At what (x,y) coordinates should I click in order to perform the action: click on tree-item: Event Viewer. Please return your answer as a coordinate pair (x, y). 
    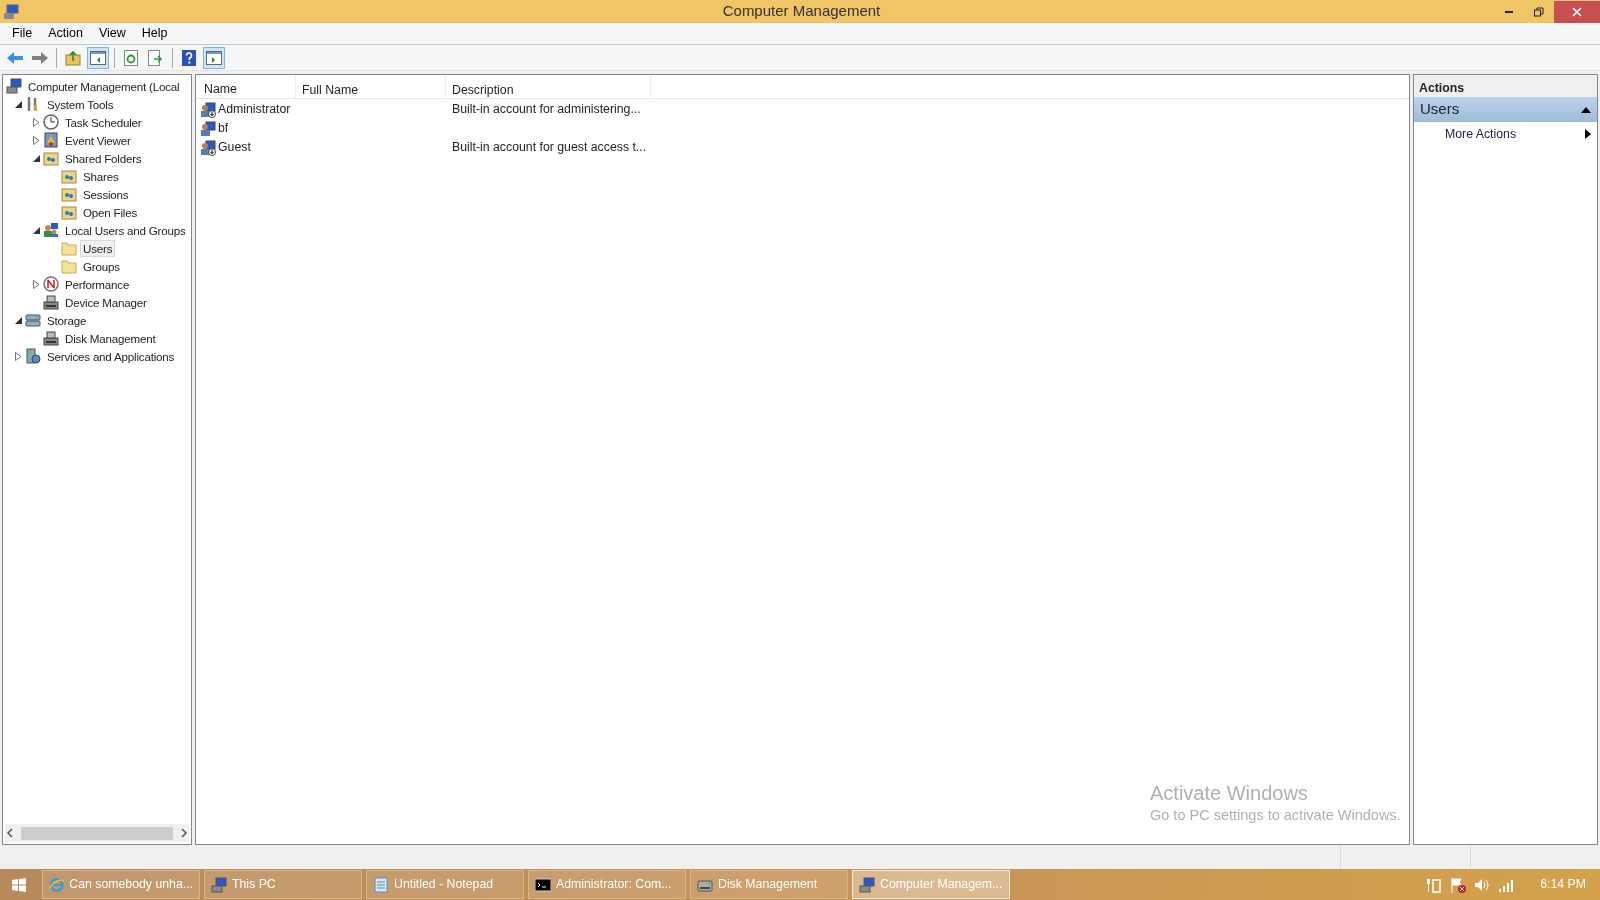
    Looking at the image, I should click on (98, 140).